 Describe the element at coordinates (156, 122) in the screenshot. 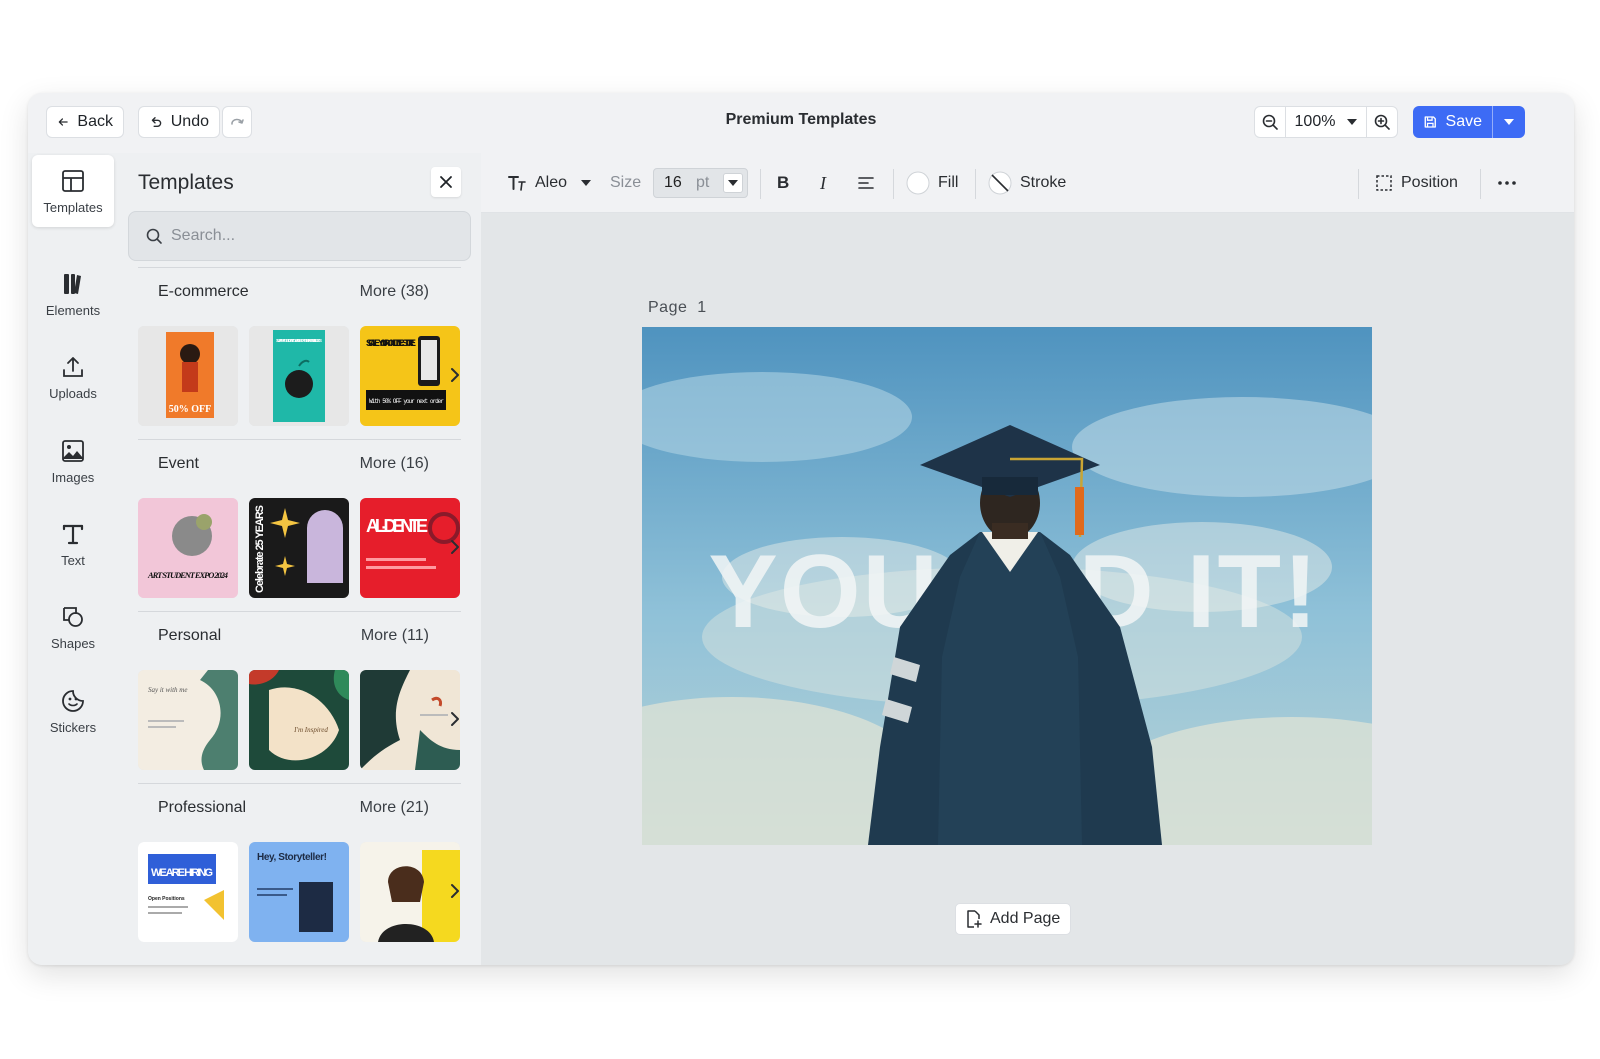

I see `undo-icon` at that location.